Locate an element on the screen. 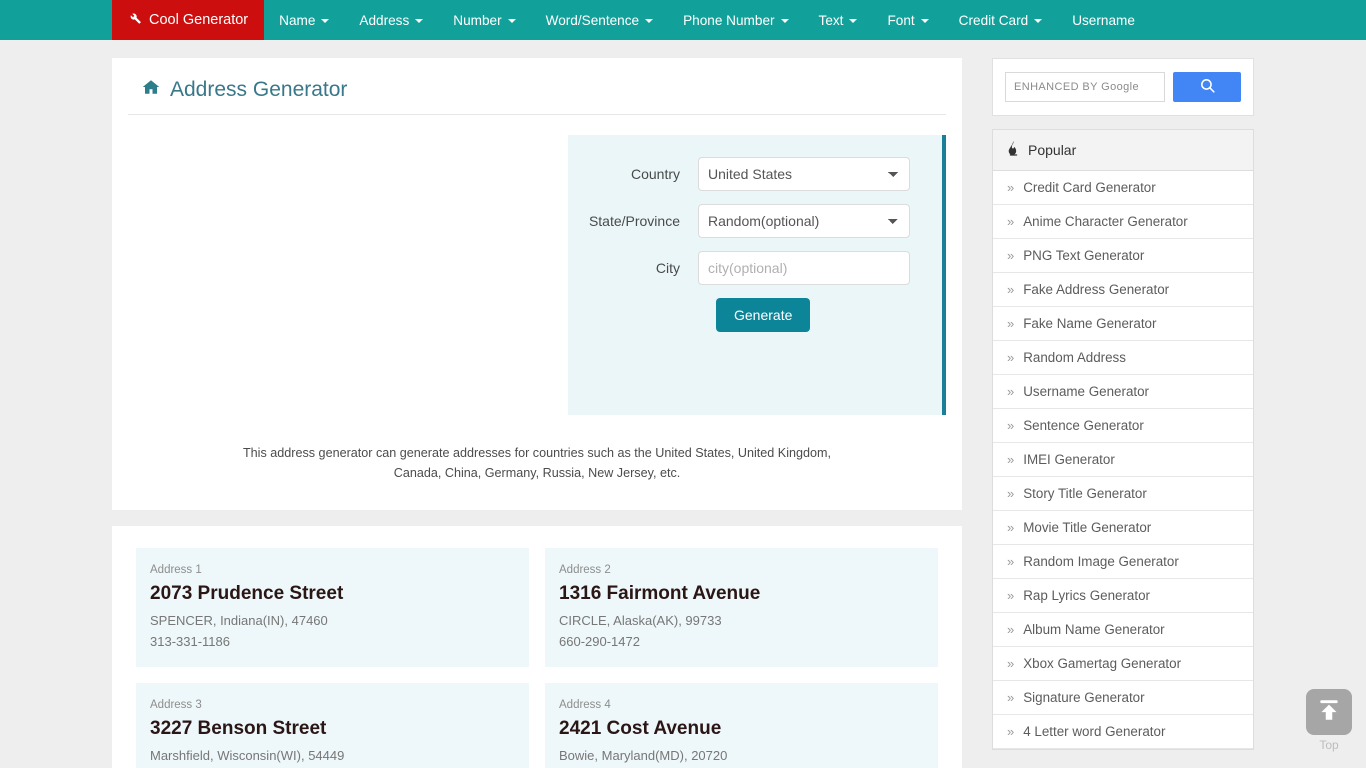 This screenshot has width=1366, height=768. popular-item-story-title-generator: » Story Title Generator is located at coordinates (1123, 494).